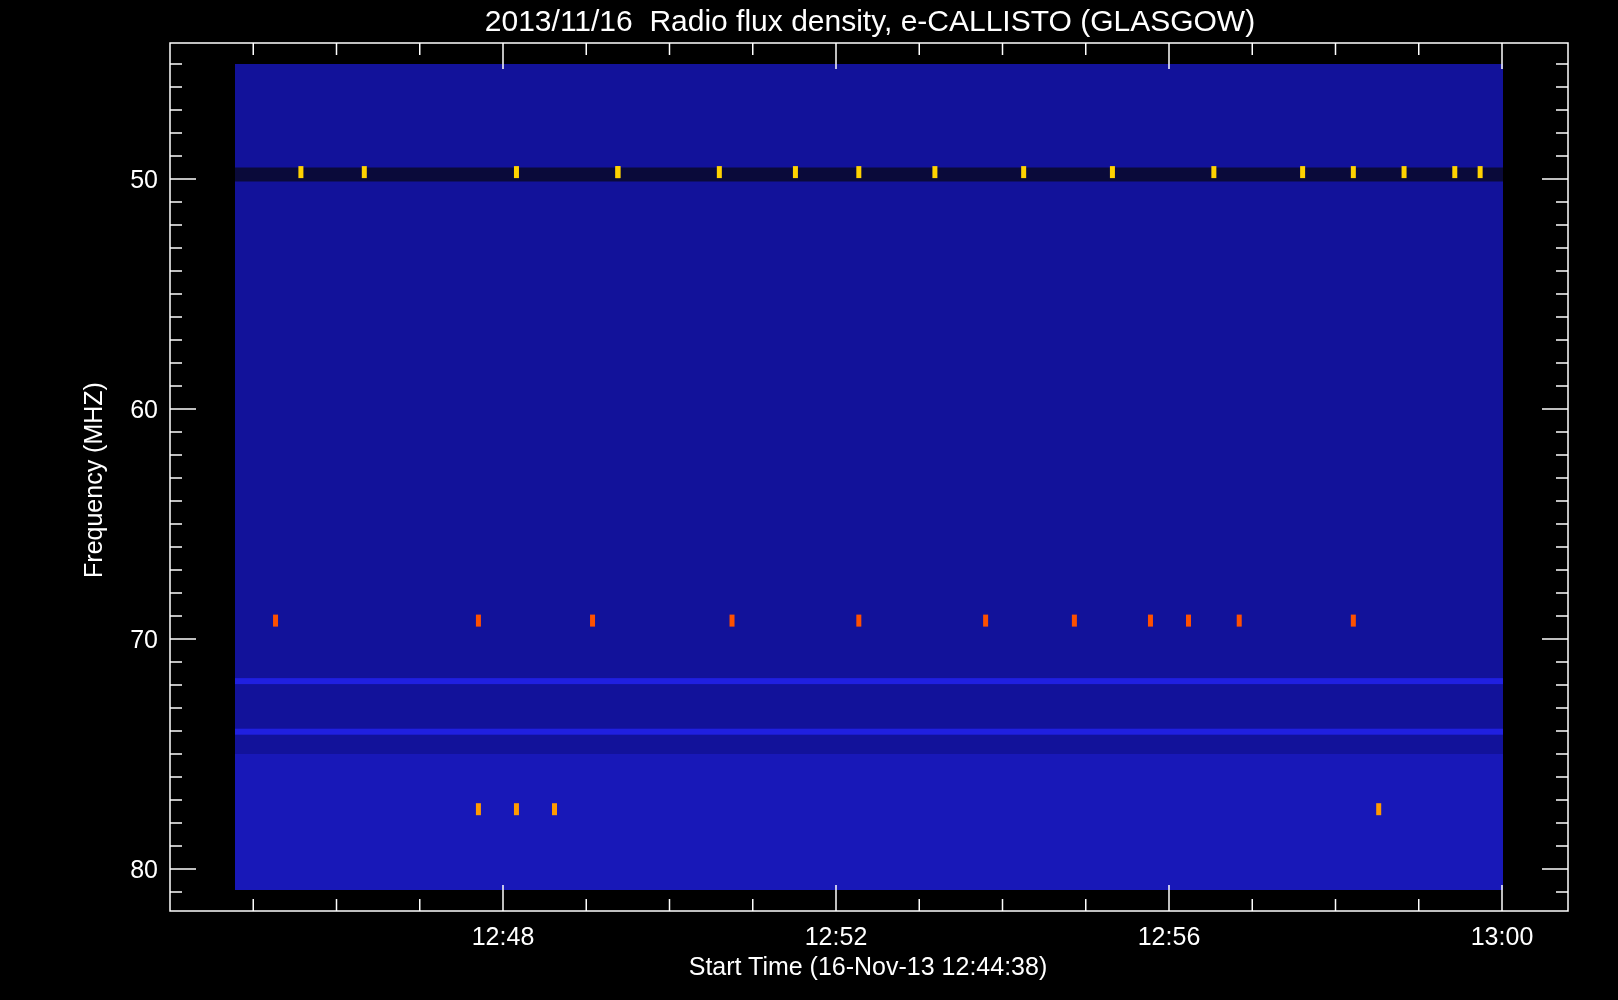  I want to click on x-tick-label: 12:56, so click(1169, 936).